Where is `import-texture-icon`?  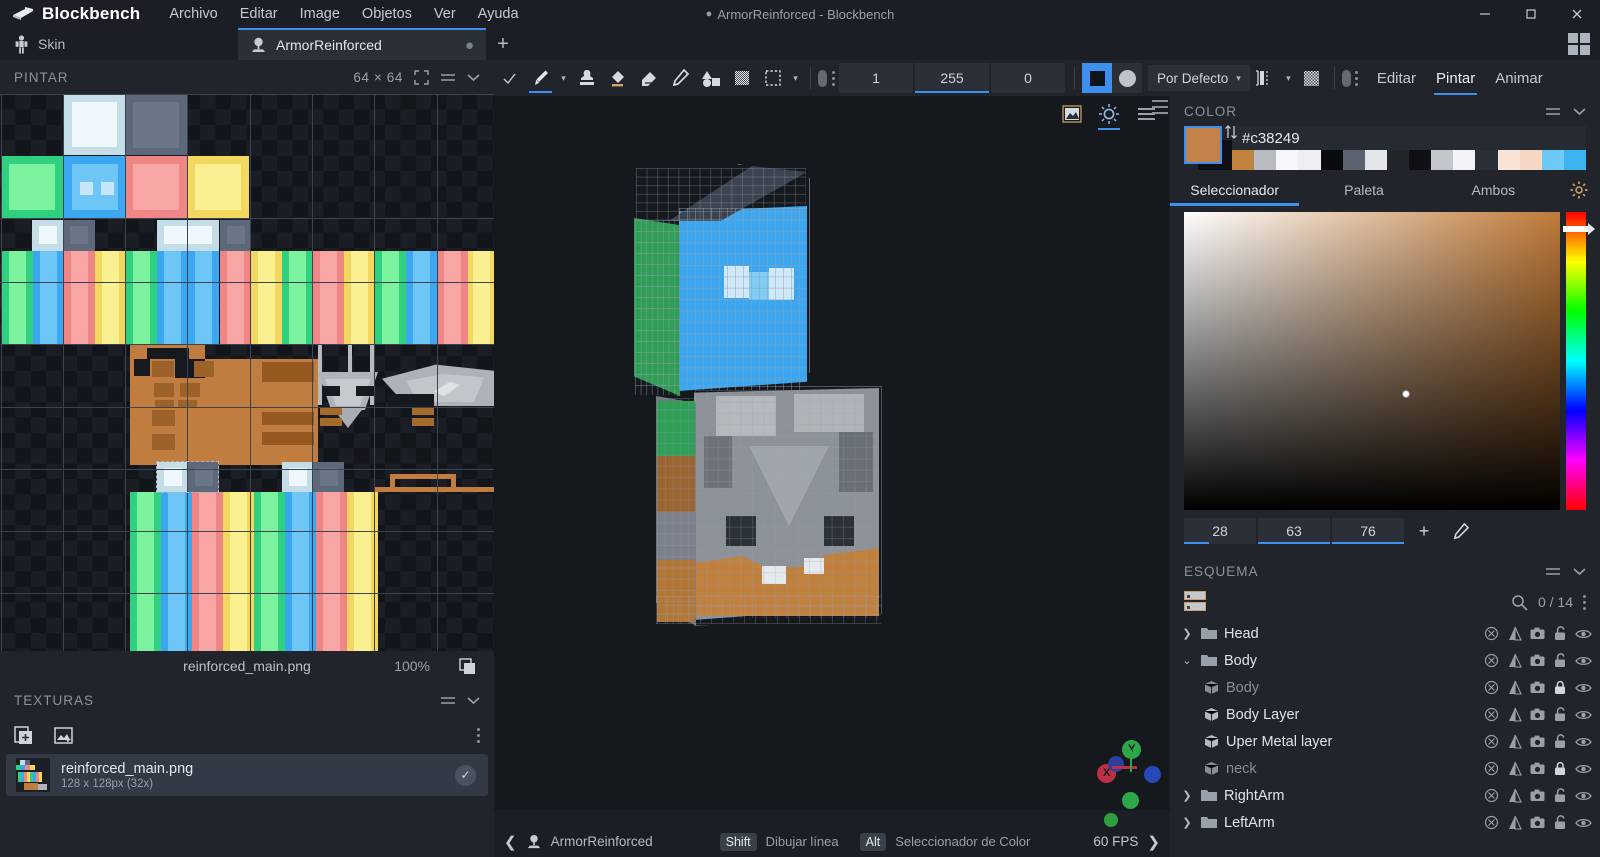
import-texture-icon is located at coordinates (63, 735).